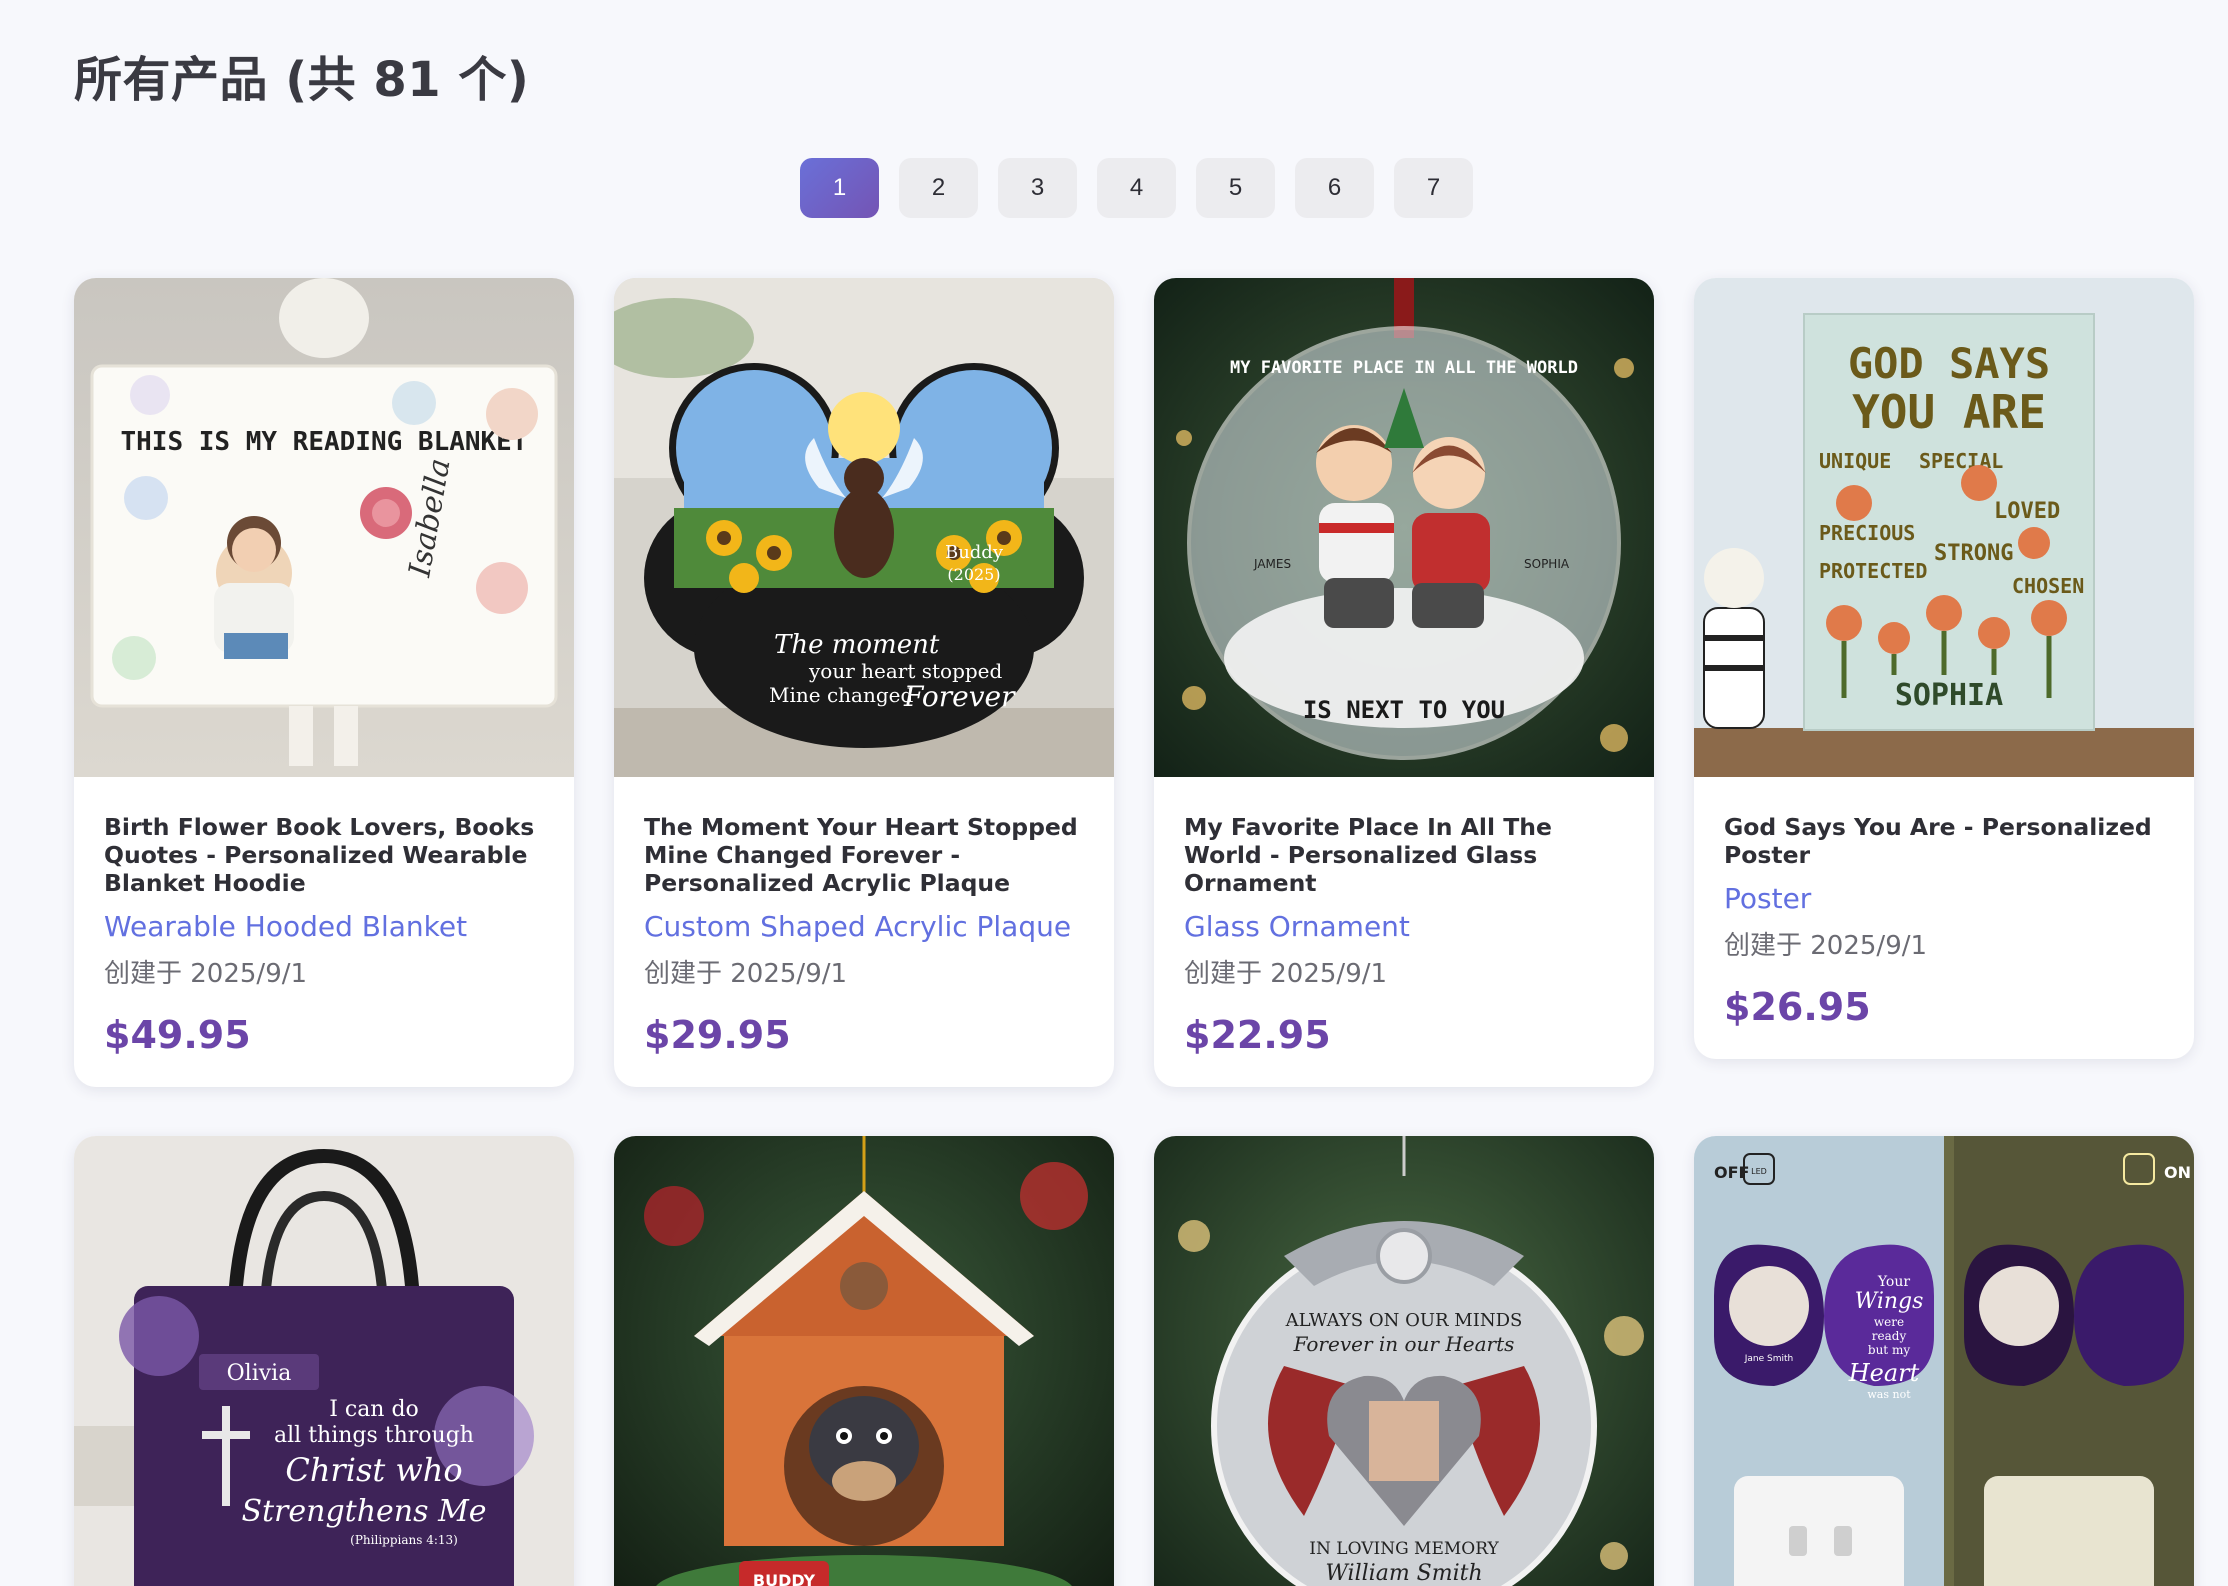  What do you see at coordinates (1769, 1359) in the screenshot?
I see `light-person-name: Jane Smith` at bounding box center [1769, 1359].